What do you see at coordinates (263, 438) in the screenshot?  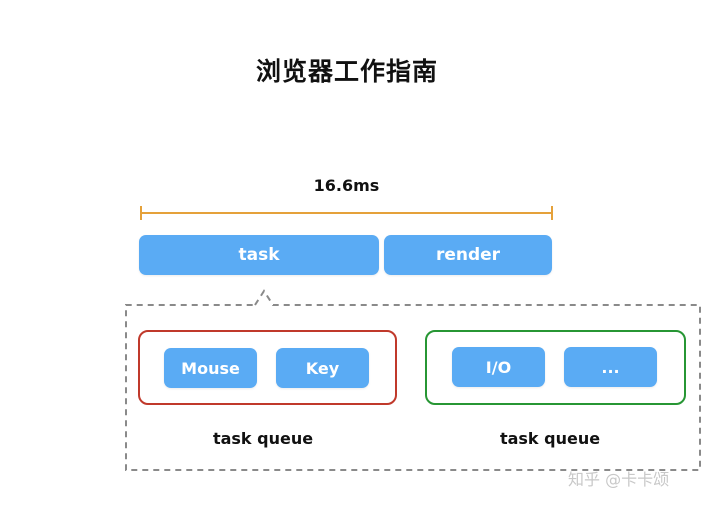 I see `red-queue-label: task queue` at bounding box center [263, 438].